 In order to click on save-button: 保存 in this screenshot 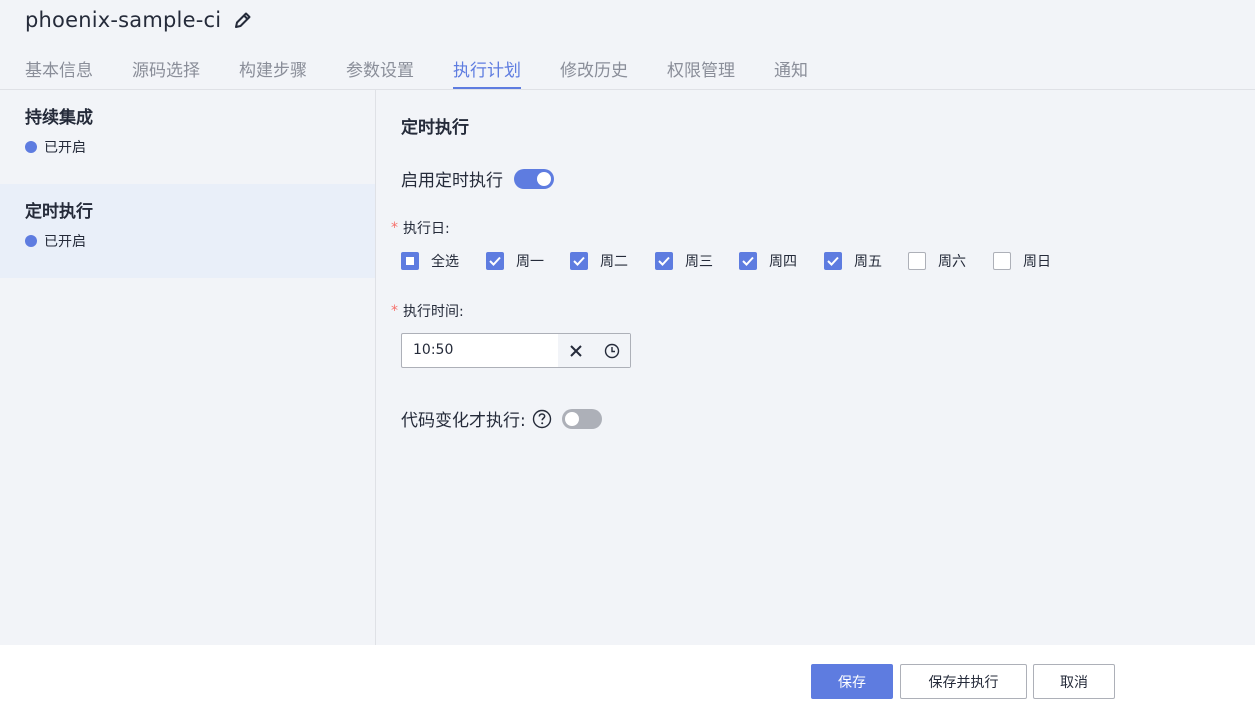, I will do `click(852, 681)`.